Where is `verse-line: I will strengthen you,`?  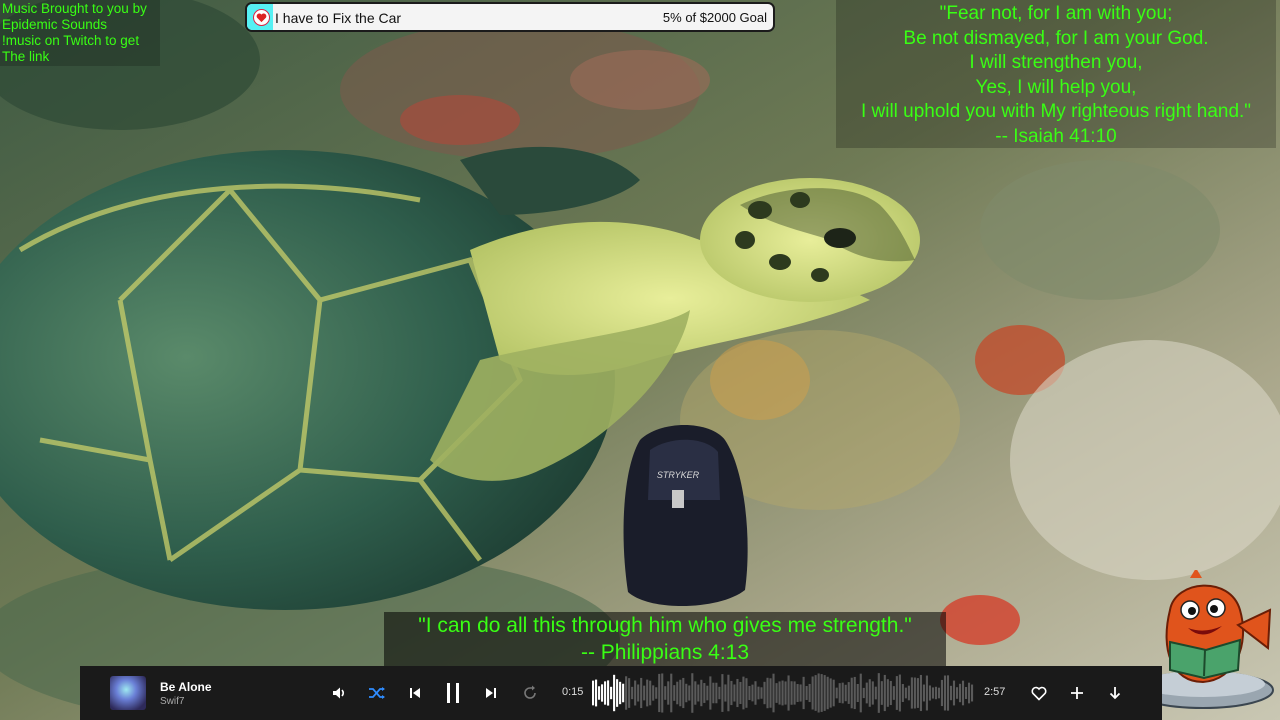
verse-line: I will strengthen you, is located at coordinates (1056, 63).